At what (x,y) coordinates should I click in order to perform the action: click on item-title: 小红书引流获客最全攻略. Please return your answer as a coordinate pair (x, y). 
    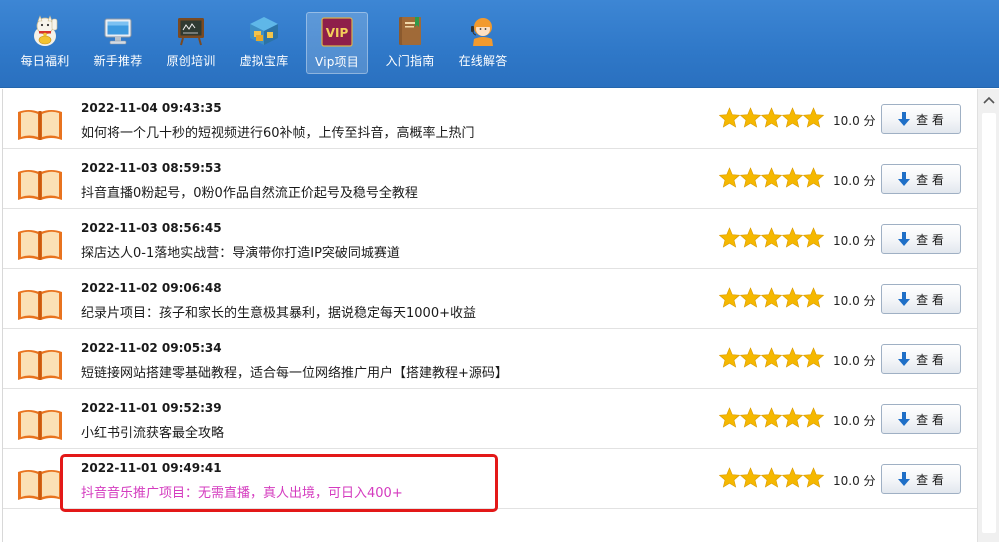
    Looking at the image, I should click on (152, 431).